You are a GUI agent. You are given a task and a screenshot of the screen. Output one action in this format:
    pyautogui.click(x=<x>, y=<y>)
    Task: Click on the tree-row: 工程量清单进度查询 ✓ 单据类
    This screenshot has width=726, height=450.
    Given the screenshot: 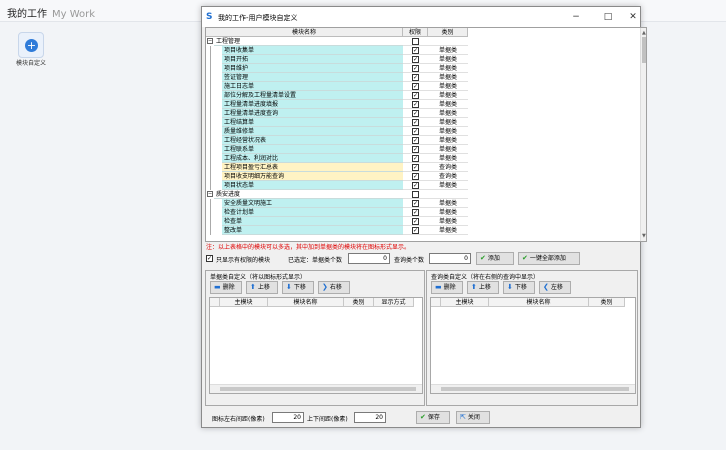 What is the action you would take?
    pyautogui.click(x=337, y=113)
    